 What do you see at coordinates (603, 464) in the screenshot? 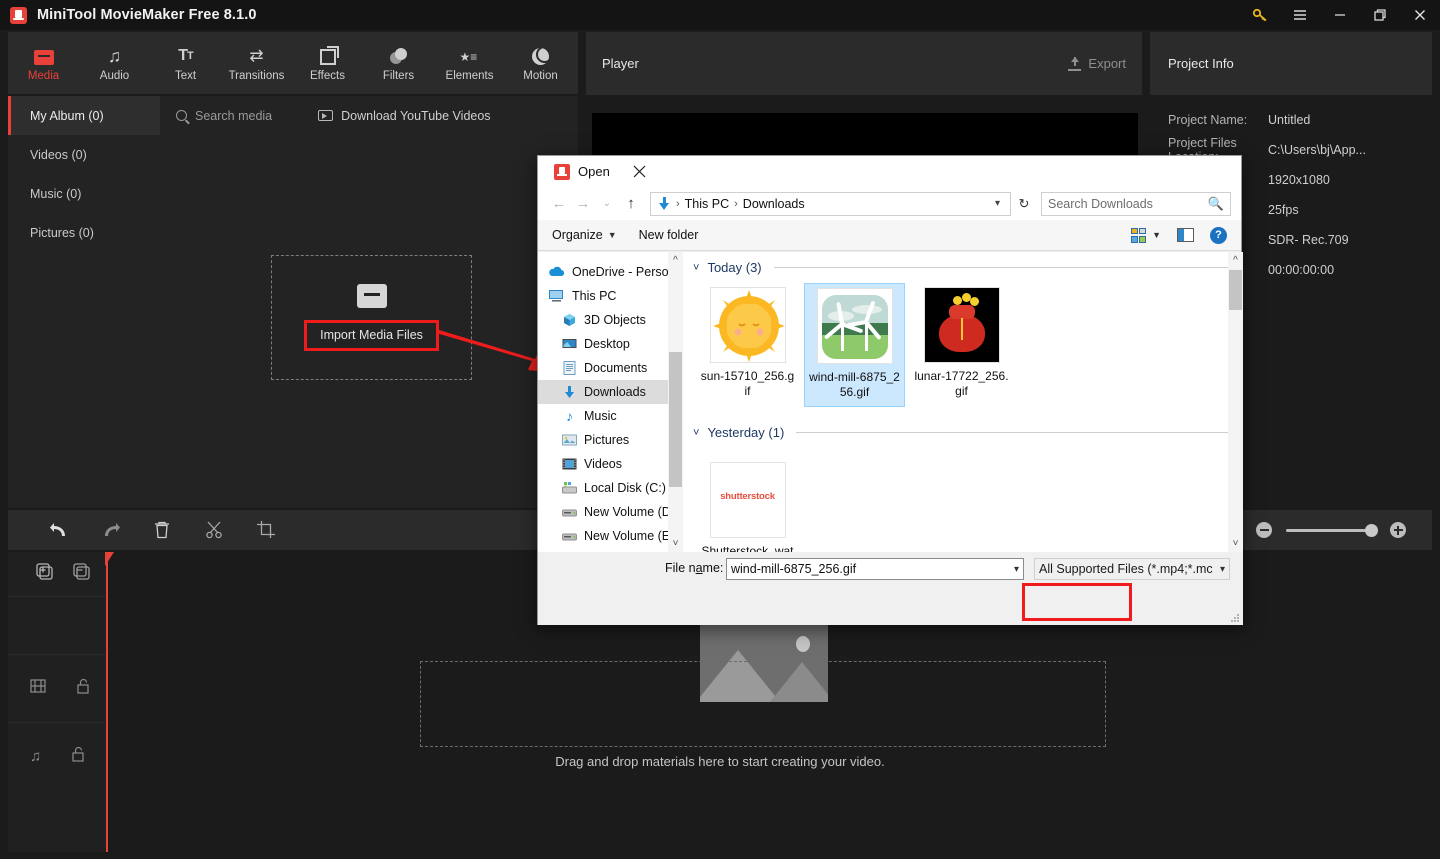
I see `nav-item-label: Videos` at bounding box center [603, 464].